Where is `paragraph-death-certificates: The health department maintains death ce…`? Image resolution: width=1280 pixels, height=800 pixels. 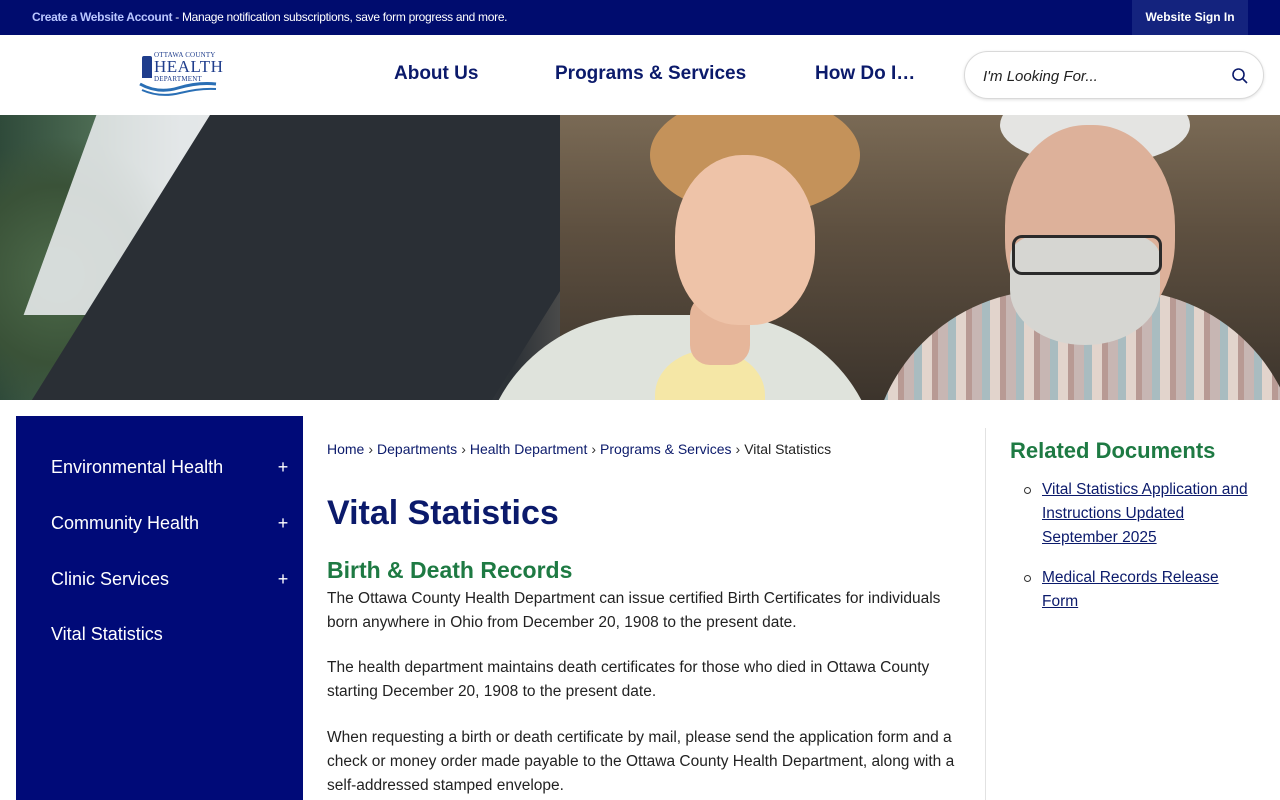
paragraph-death-certificates: The health department maintains death ce… is located at coordinates (628, 679).